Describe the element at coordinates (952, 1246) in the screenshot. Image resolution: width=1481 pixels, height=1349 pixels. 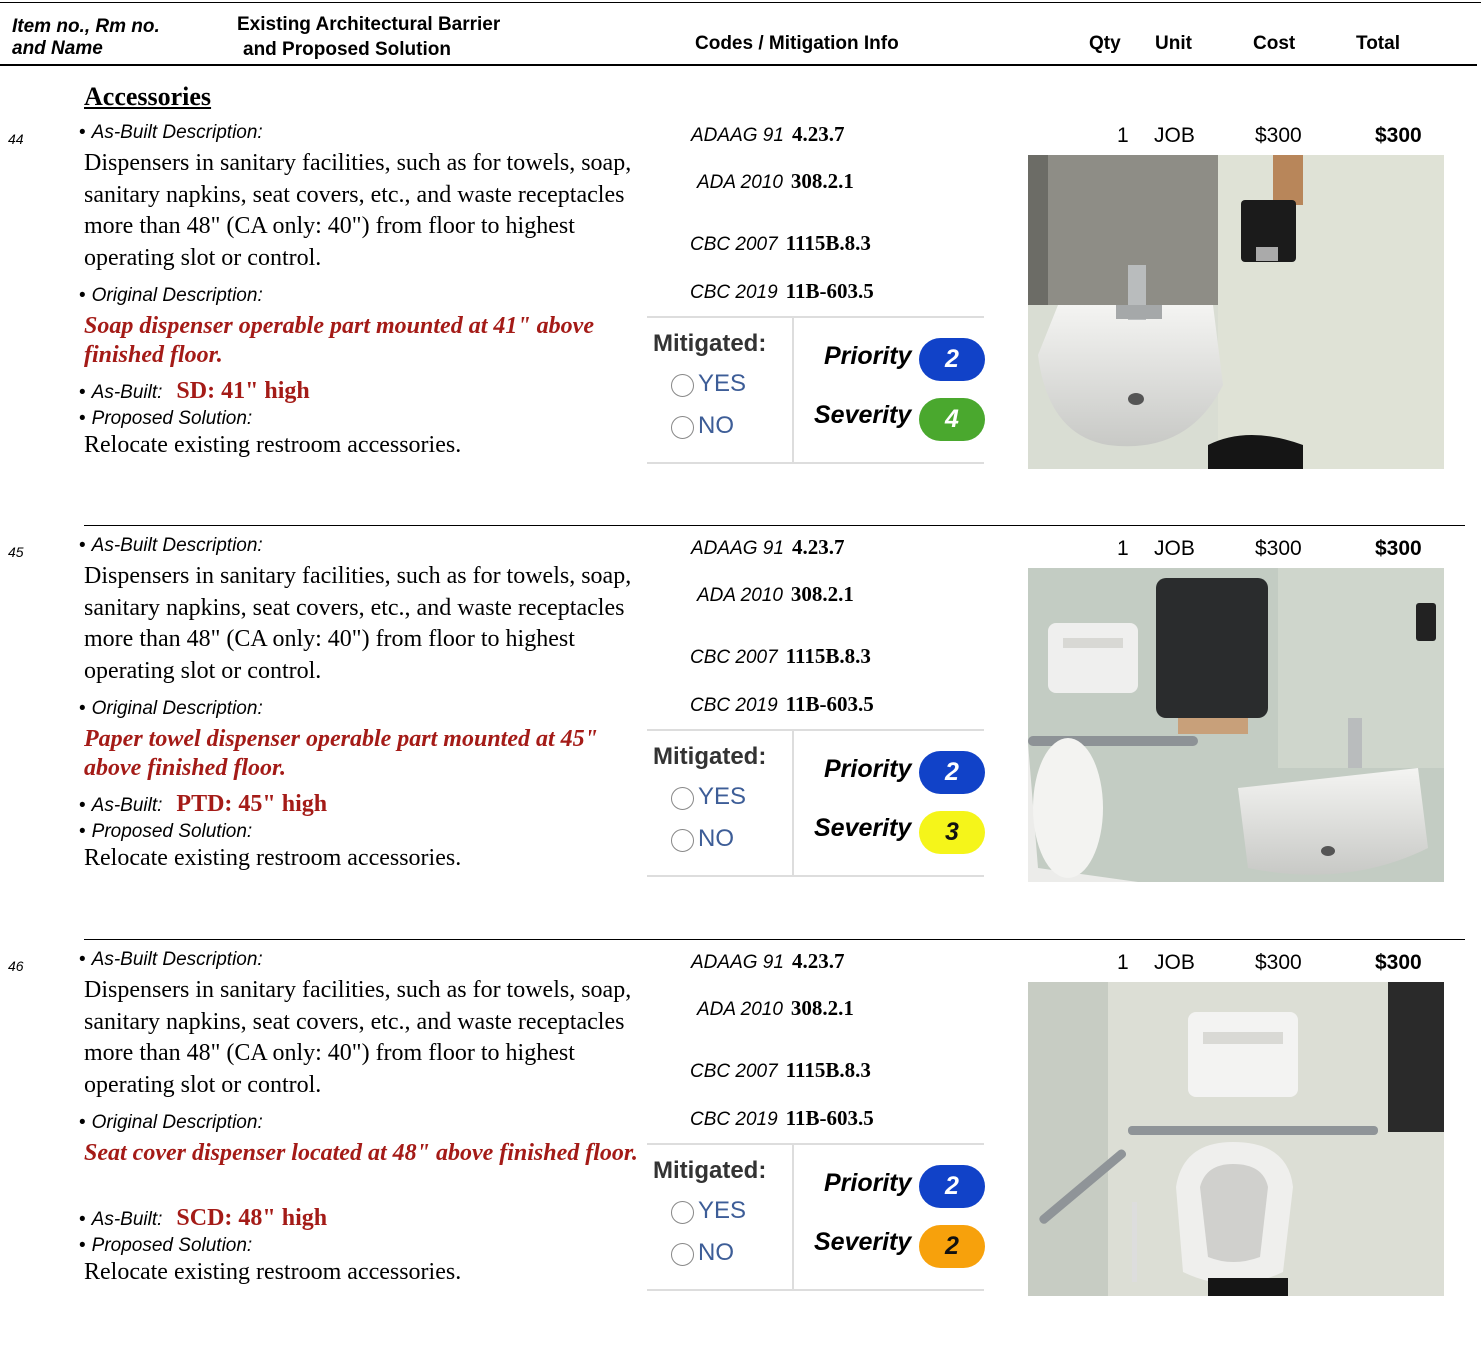
I see `severity-badge: 2` at that location.